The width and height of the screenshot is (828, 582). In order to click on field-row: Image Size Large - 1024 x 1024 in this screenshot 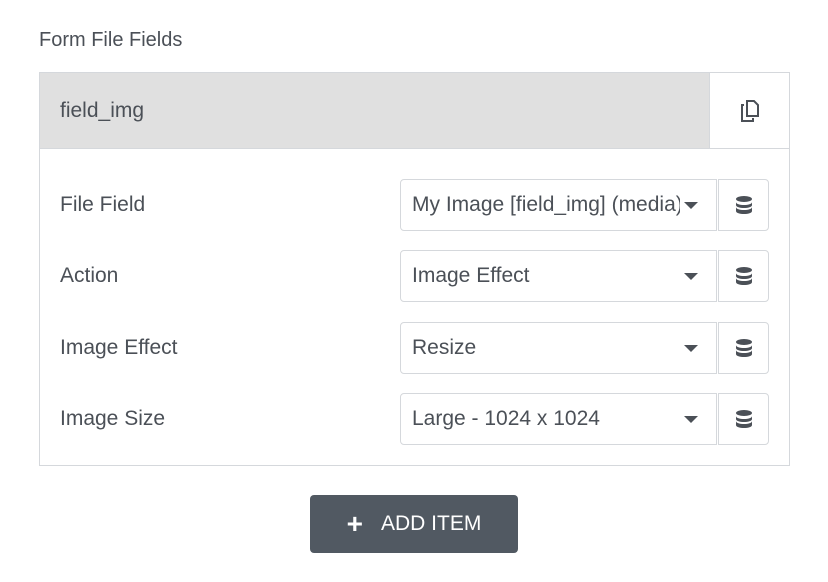, I will do `click(414, 419)`.